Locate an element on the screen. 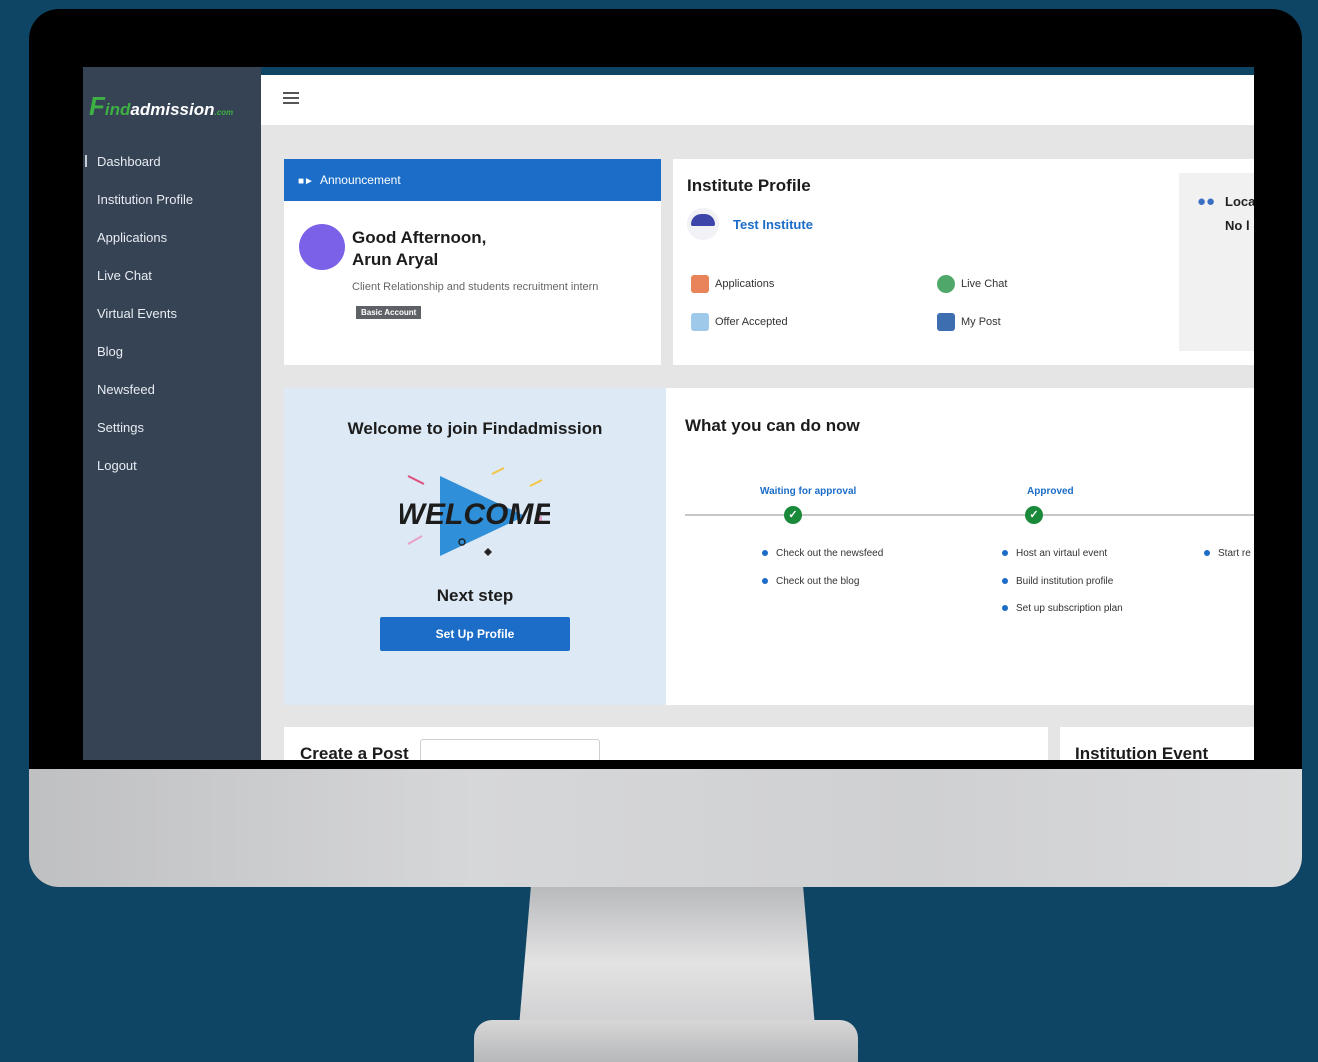 The width and height of the screenshot is (1318, 1062). sidebar-item-label: Blog is located at coordinates (110, 351).